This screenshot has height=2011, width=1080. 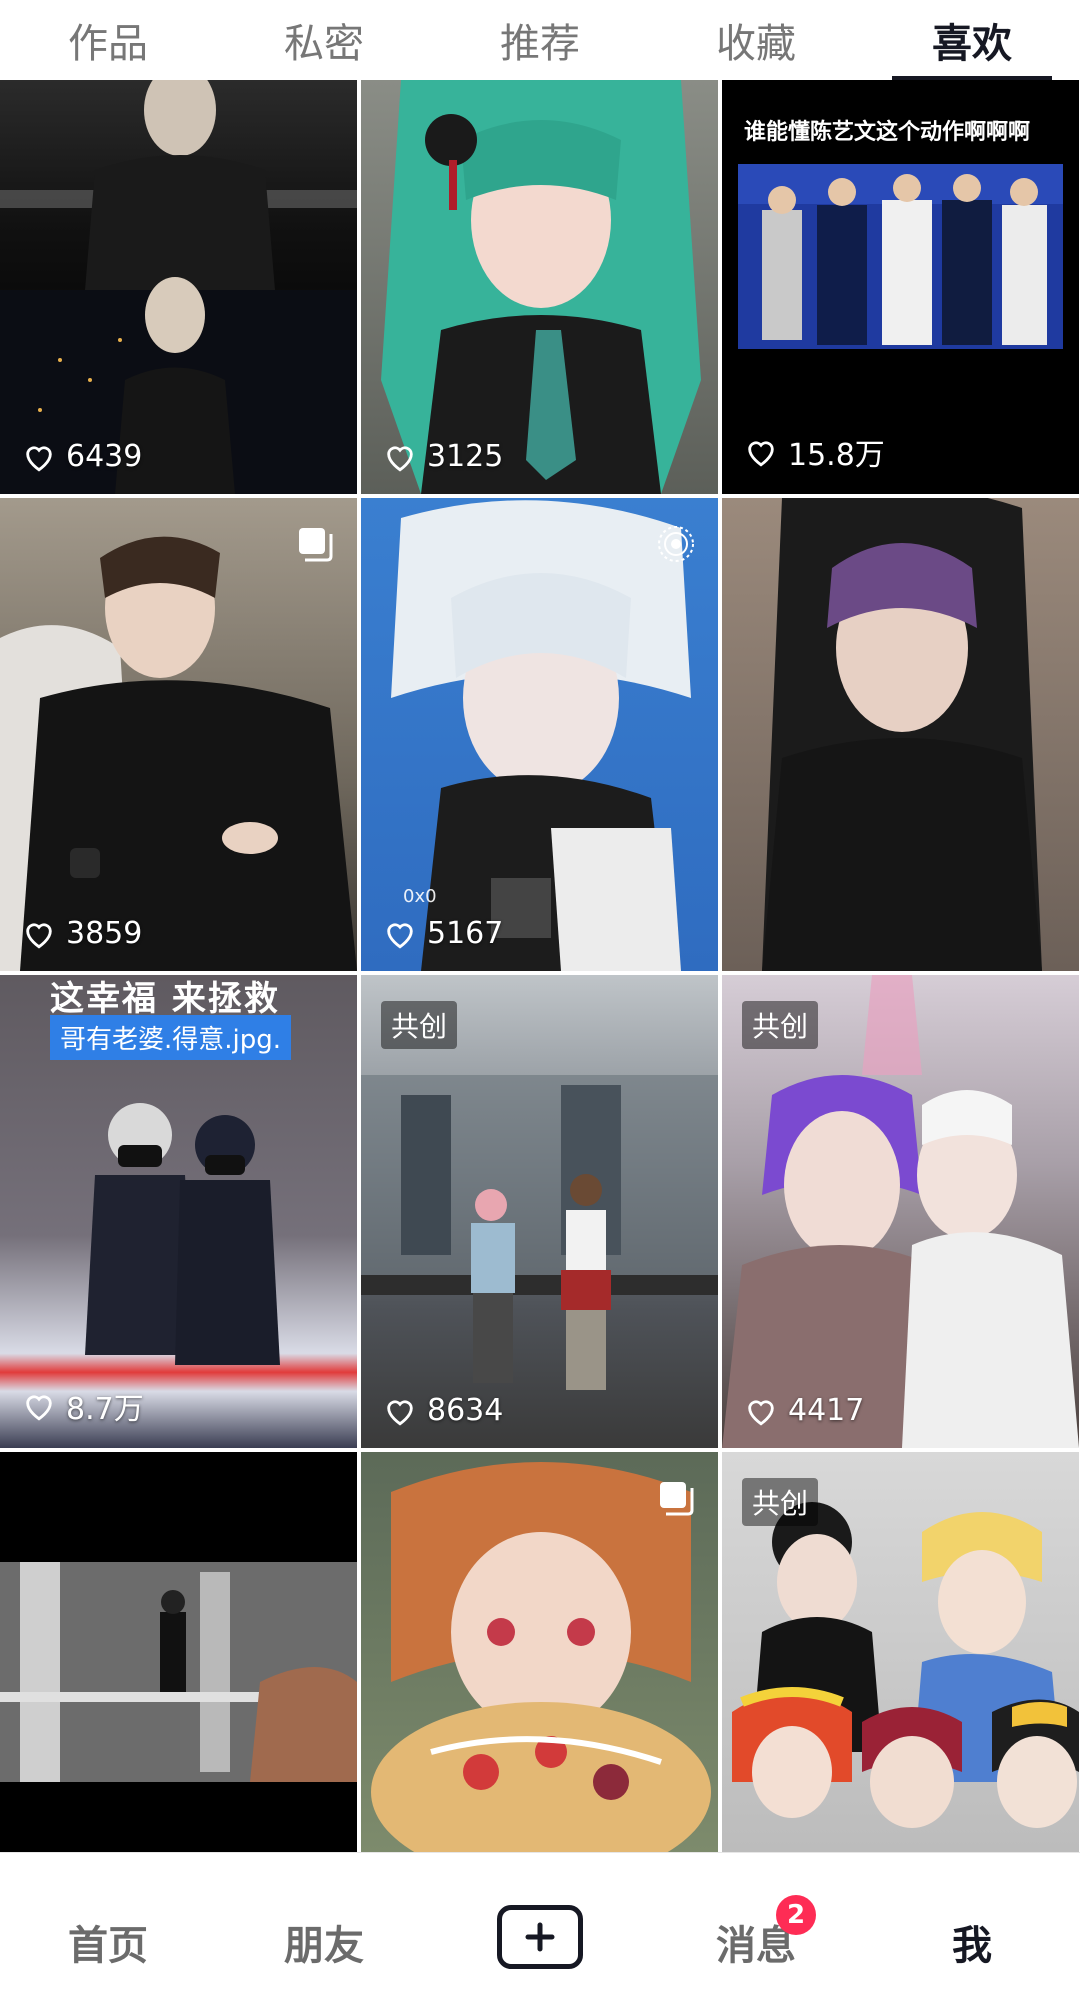 I want to click on tab-favorites: 收藏, so click(x=756, y=40).